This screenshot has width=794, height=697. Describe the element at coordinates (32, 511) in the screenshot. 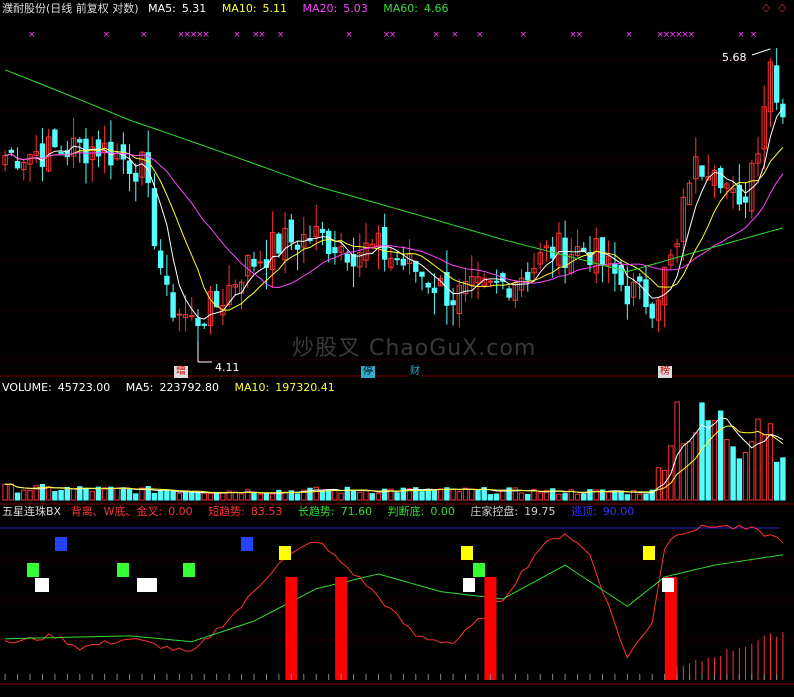

I see `indicator-name: 五星连珠BX` at that location.